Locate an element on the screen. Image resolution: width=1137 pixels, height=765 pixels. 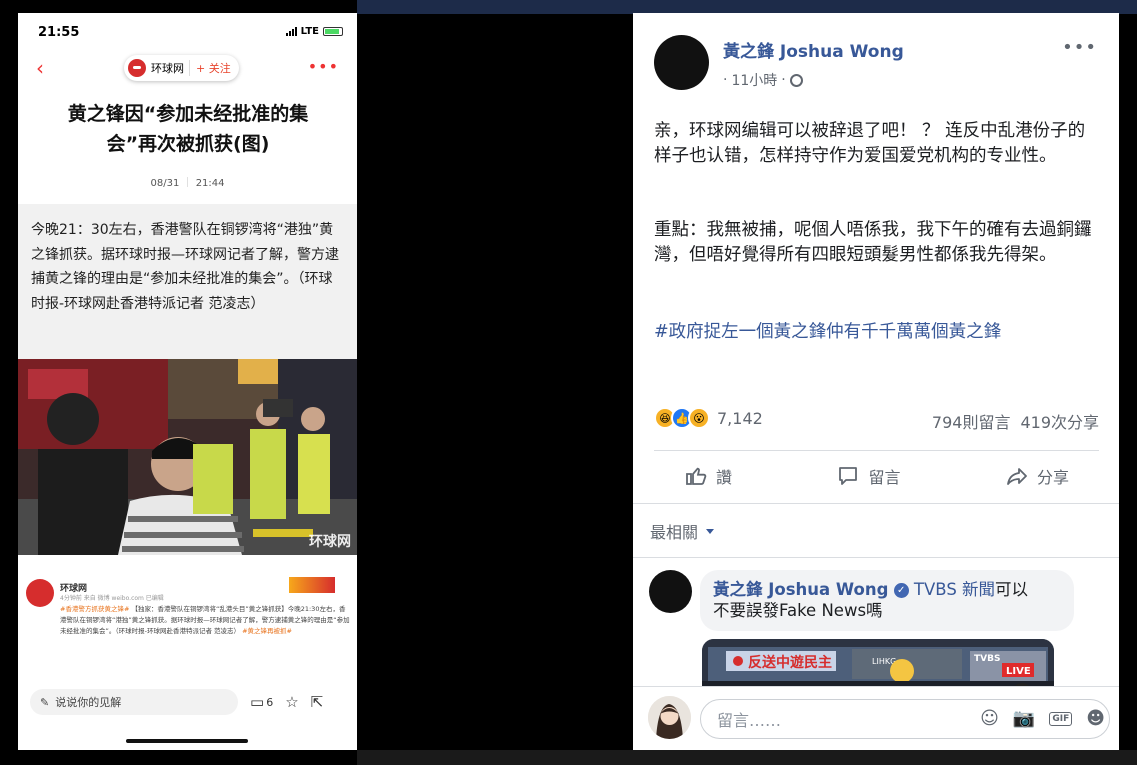
shares-count: 419次分享 is located at coordinates (1059, 421).